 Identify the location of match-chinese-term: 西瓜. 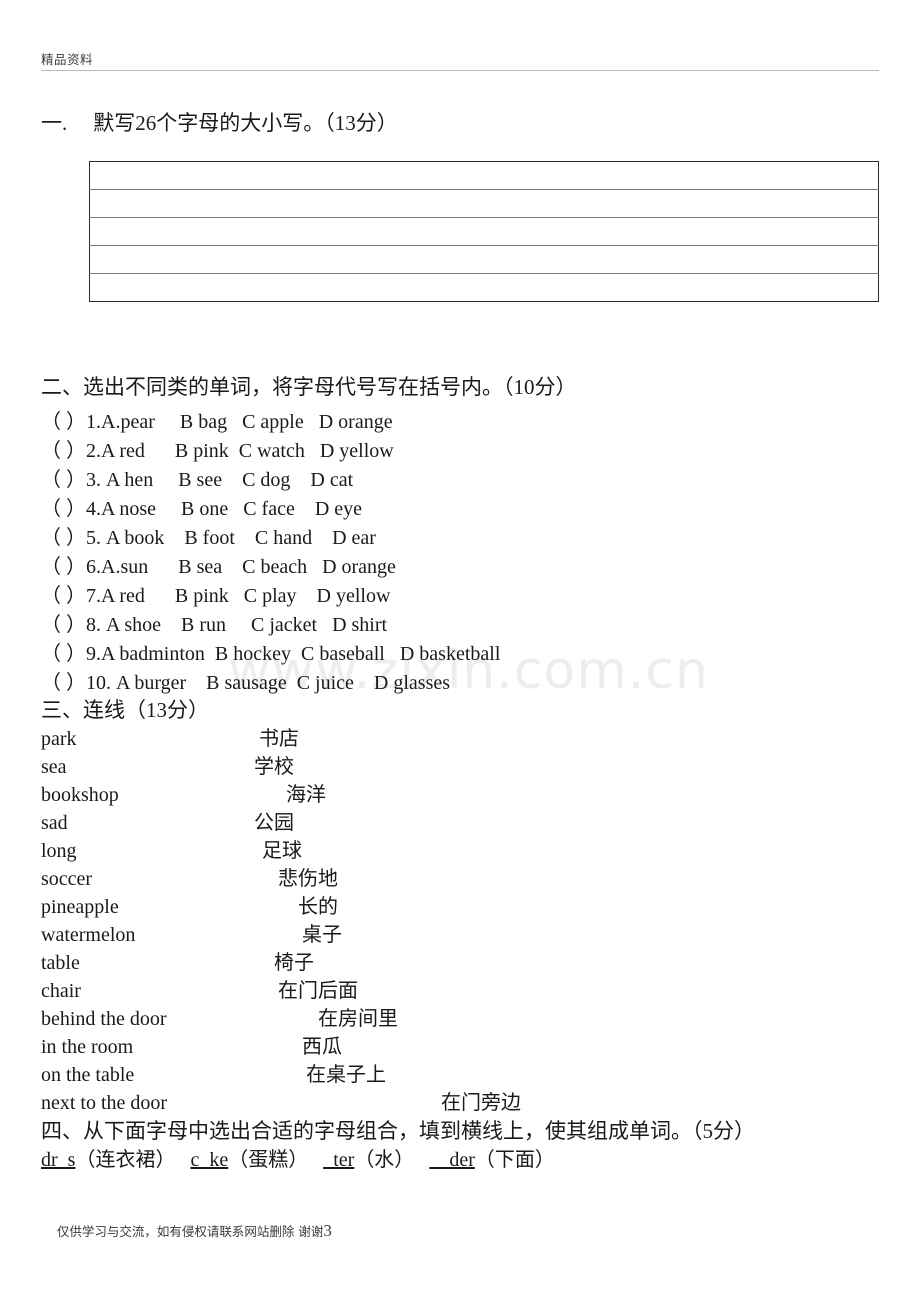
(322, 1047).